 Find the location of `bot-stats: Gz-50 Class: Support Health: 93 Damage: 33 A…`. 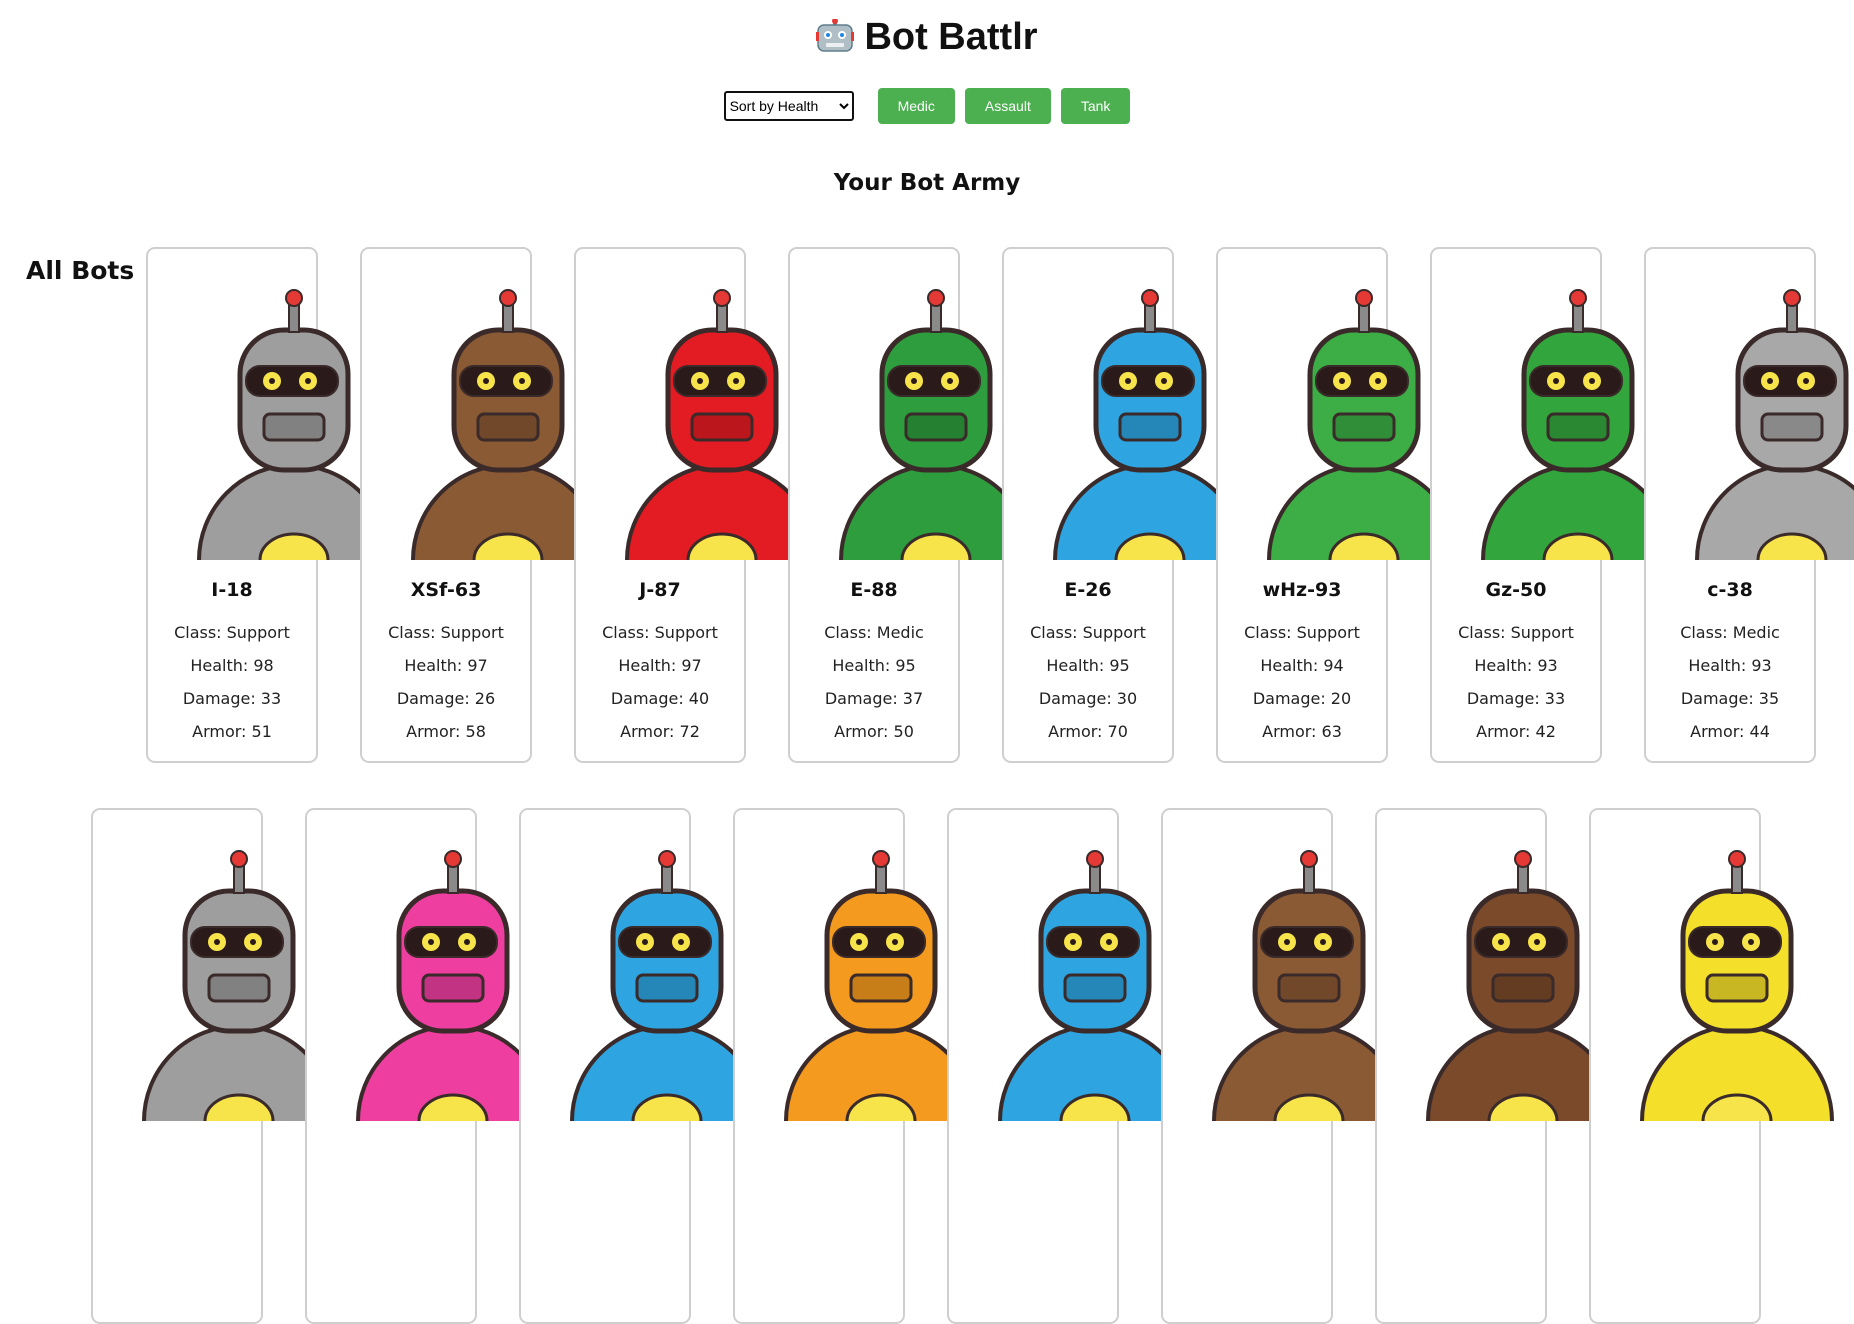

bot-stats: Gz-50 Class: Support Health: 93 Damage: 33 A… is located at coordinates (1516, 667).